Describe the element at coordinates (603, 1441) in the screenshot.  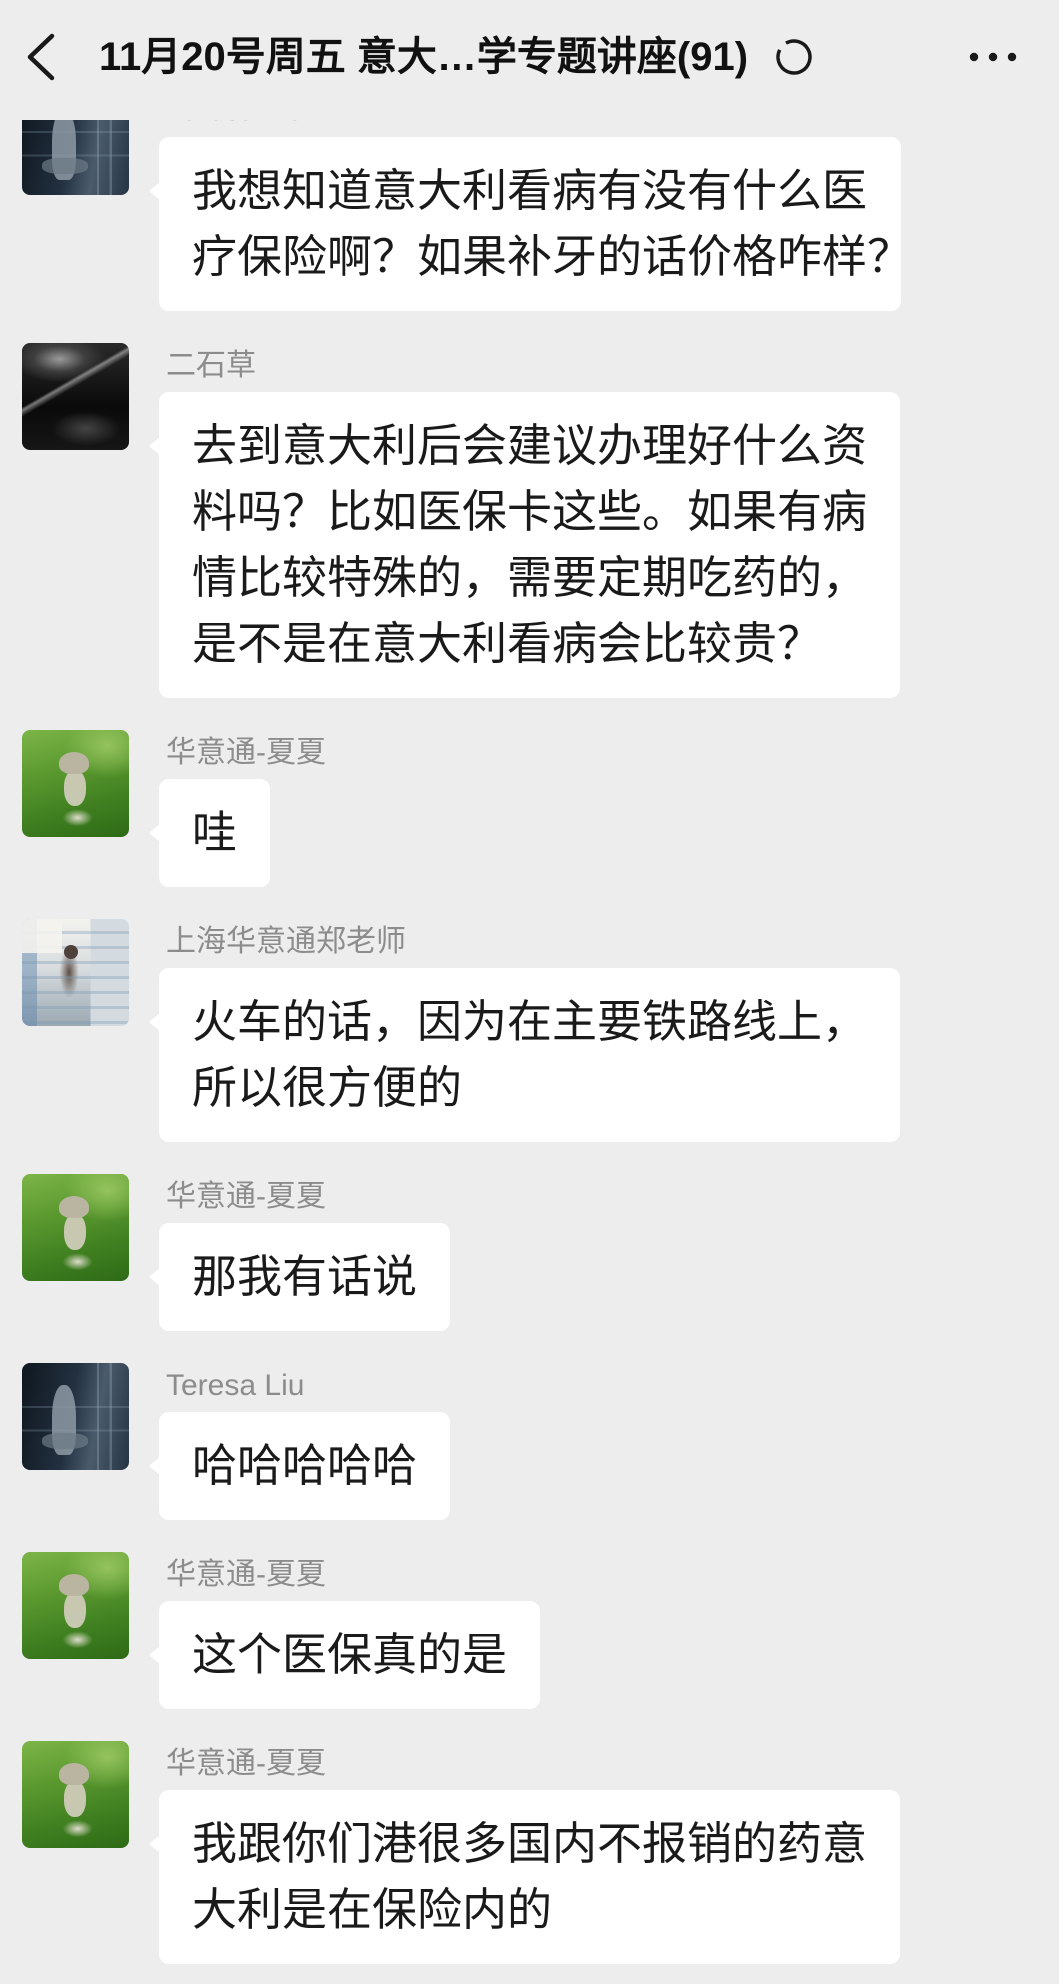
I see `message-body: Teresa Liu 哈哈哈哈哈` at that location.